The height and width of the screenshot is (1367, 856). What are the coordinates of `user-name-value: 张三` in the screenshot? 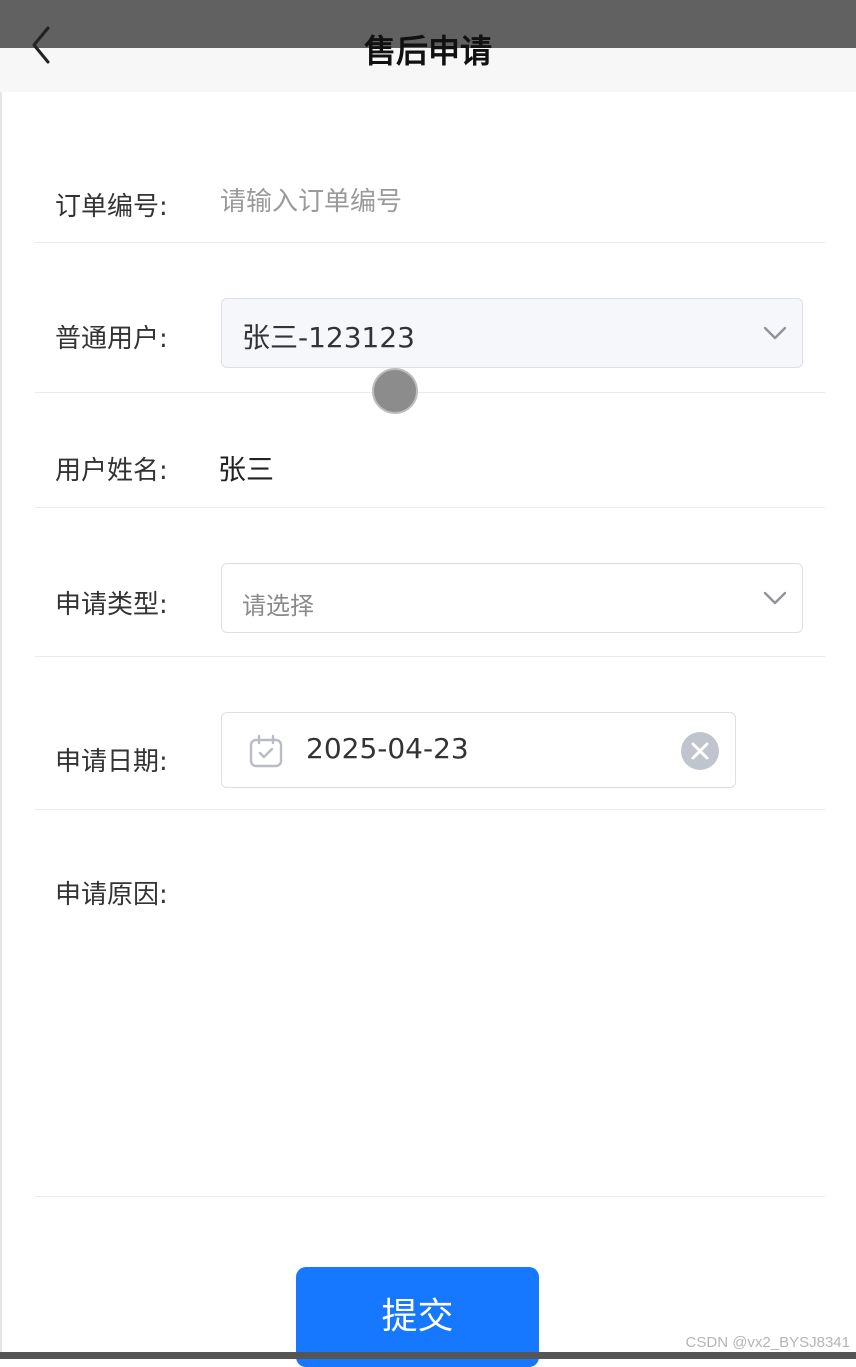 It's located at (246, 469).